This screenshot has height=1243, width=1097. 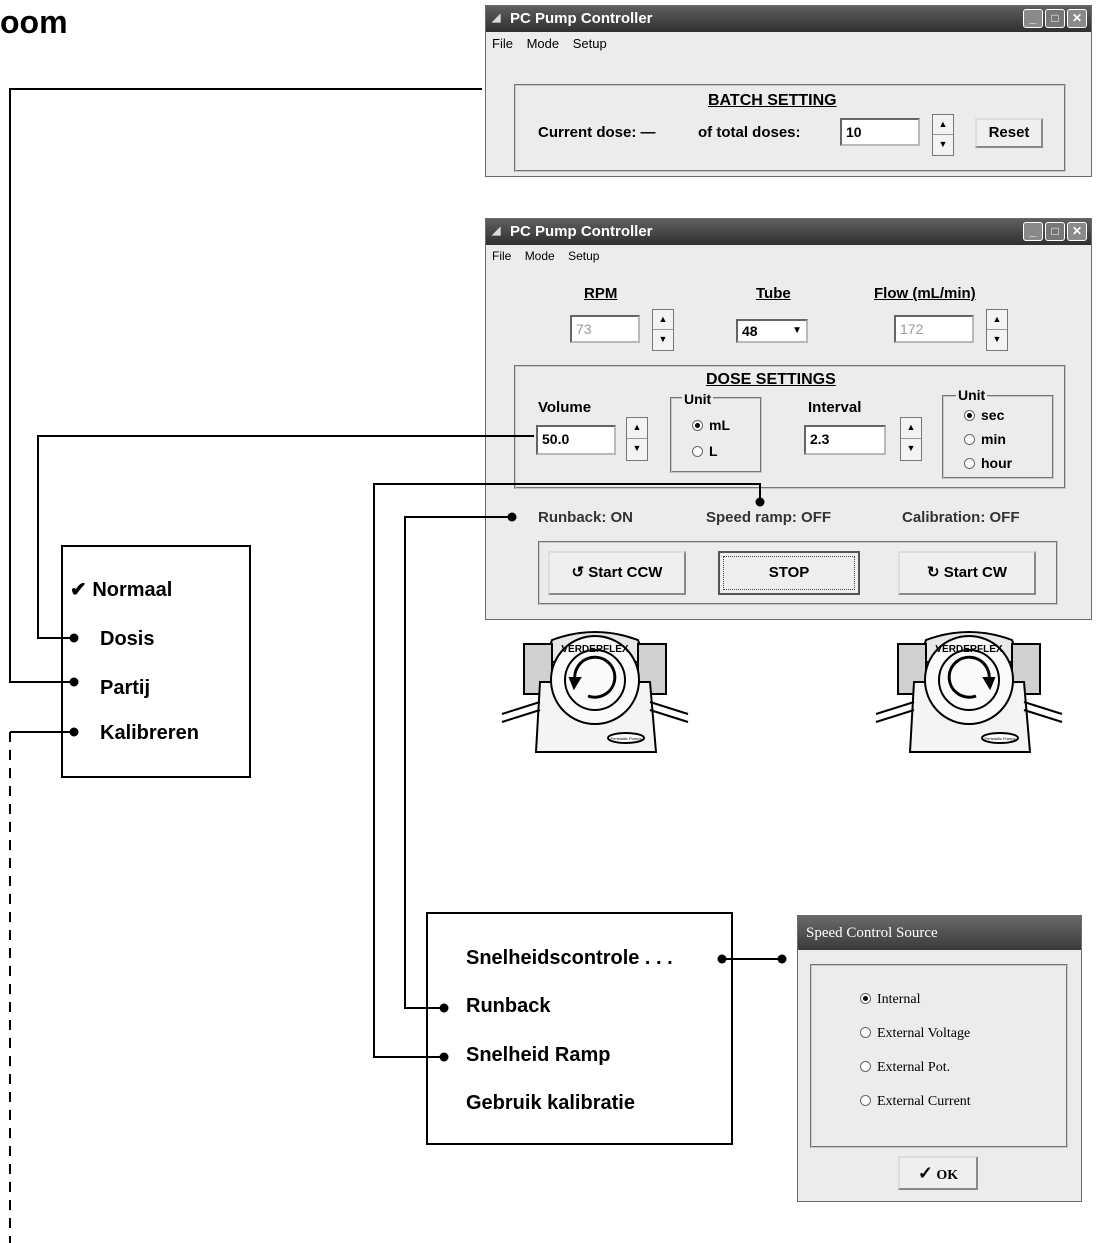 What do you see at coordinates (458, 762) in the screenshot?
I see `connector-runback` at bounding box center [458, 762].